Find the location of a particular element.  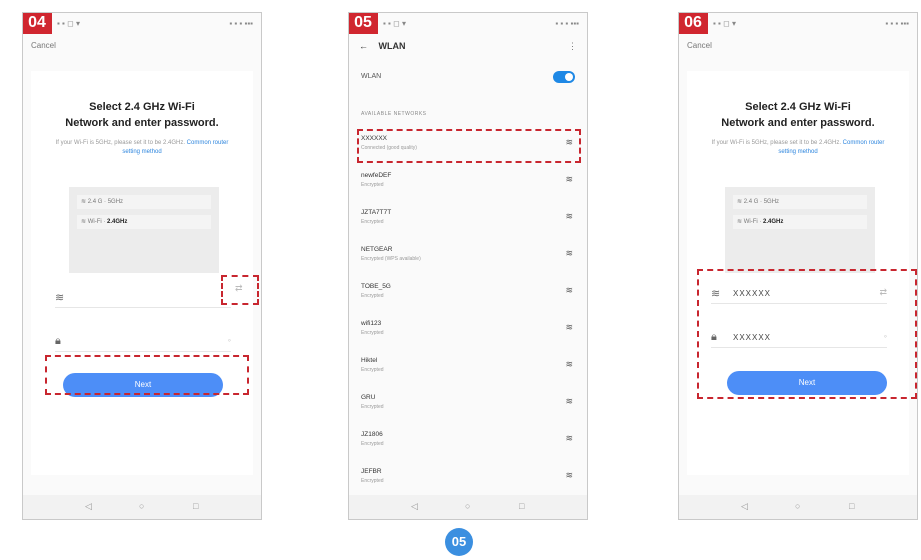

step-badge: 05 is located at coordinates (363, 23).